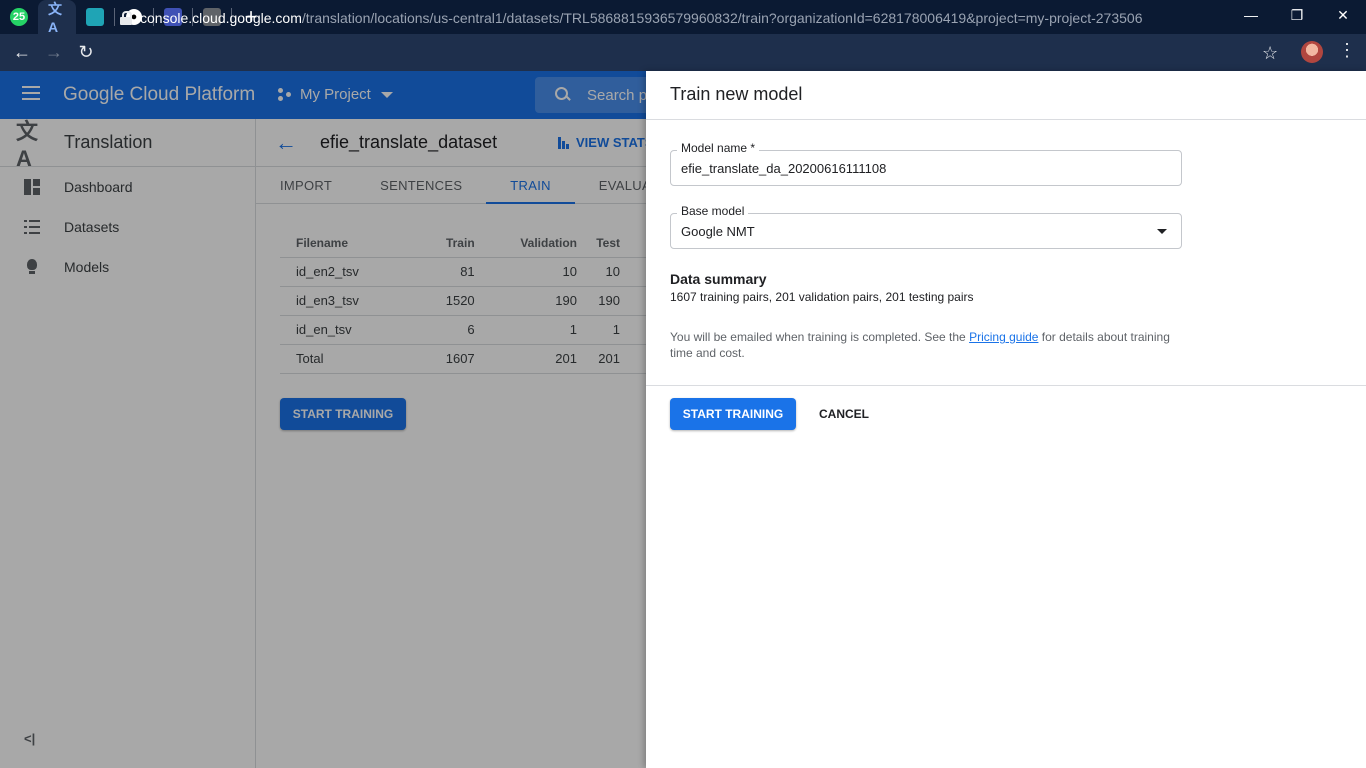  What do you see at coordinates (126, 18) in the screenshot?
I see `lock-icon` at bounding box center [126, 18].